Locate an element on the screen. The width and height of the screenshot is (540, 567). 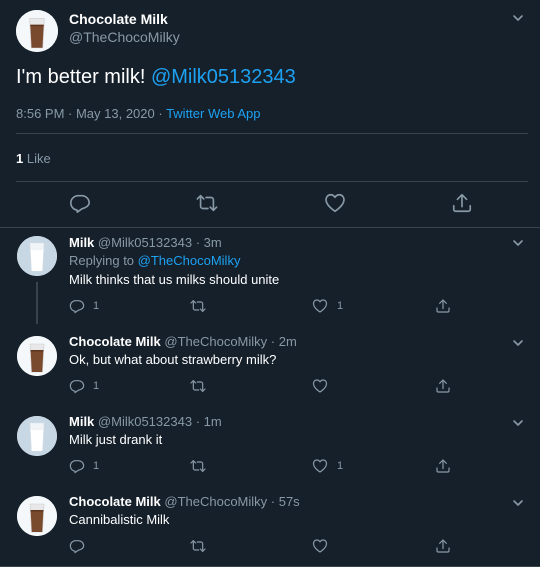
reply-text: Milk thinks that us milks should unite is located at coordinates (174, 279).